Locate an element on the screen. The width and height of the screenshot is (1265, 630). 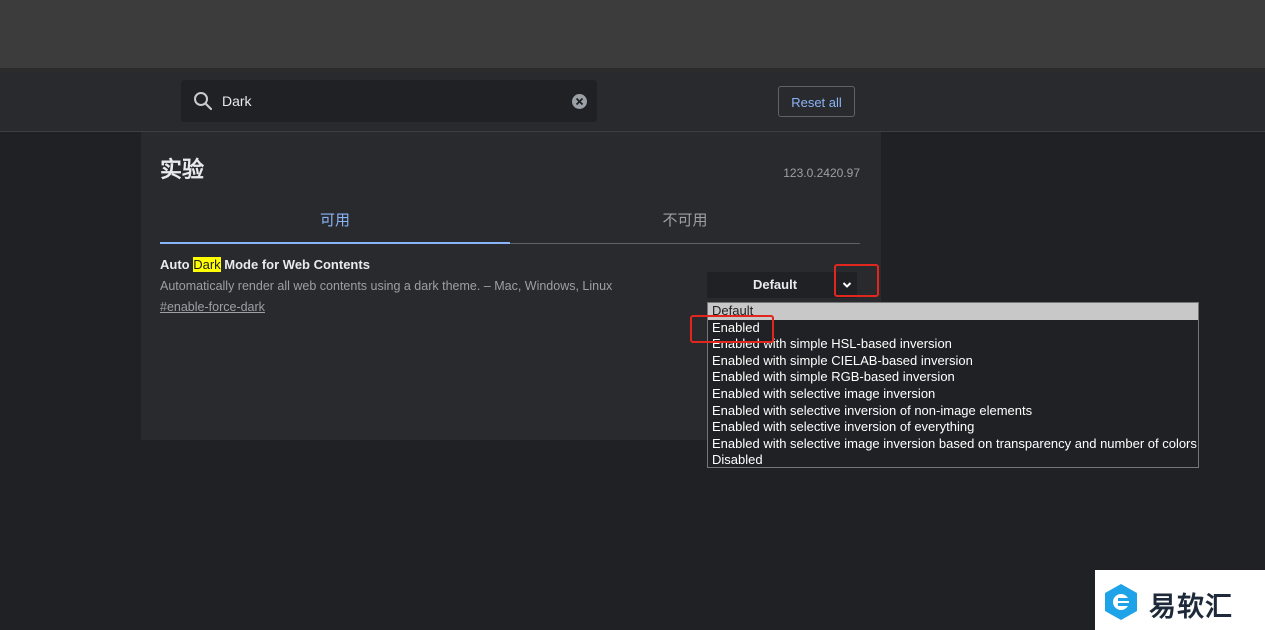
watermark-text: 易软汇 is located at coordinates (1191, 607).